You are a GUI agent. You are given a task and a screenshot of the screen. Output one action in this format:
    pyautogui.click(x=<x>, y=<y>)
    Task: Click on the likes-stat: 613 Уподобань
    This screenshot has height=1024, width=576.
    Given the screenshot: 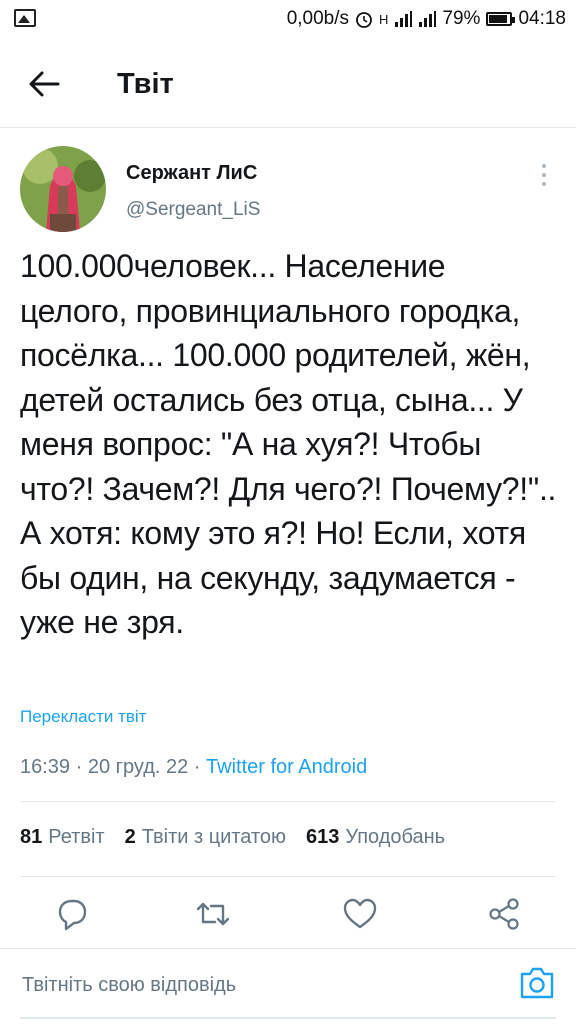 What is the action you would take?
    pyautogui.click(x=375, y=837)
    